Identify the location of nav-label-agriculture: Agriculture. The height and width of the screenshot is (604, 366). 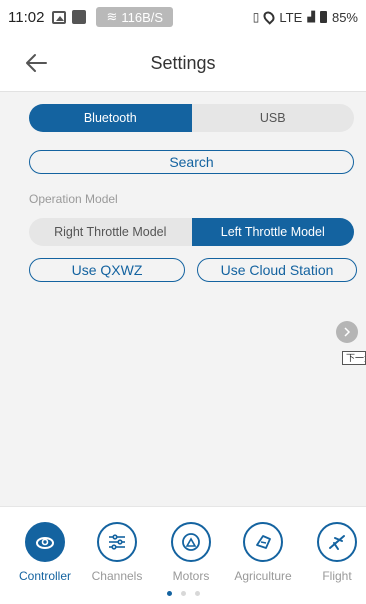
(263, 576).